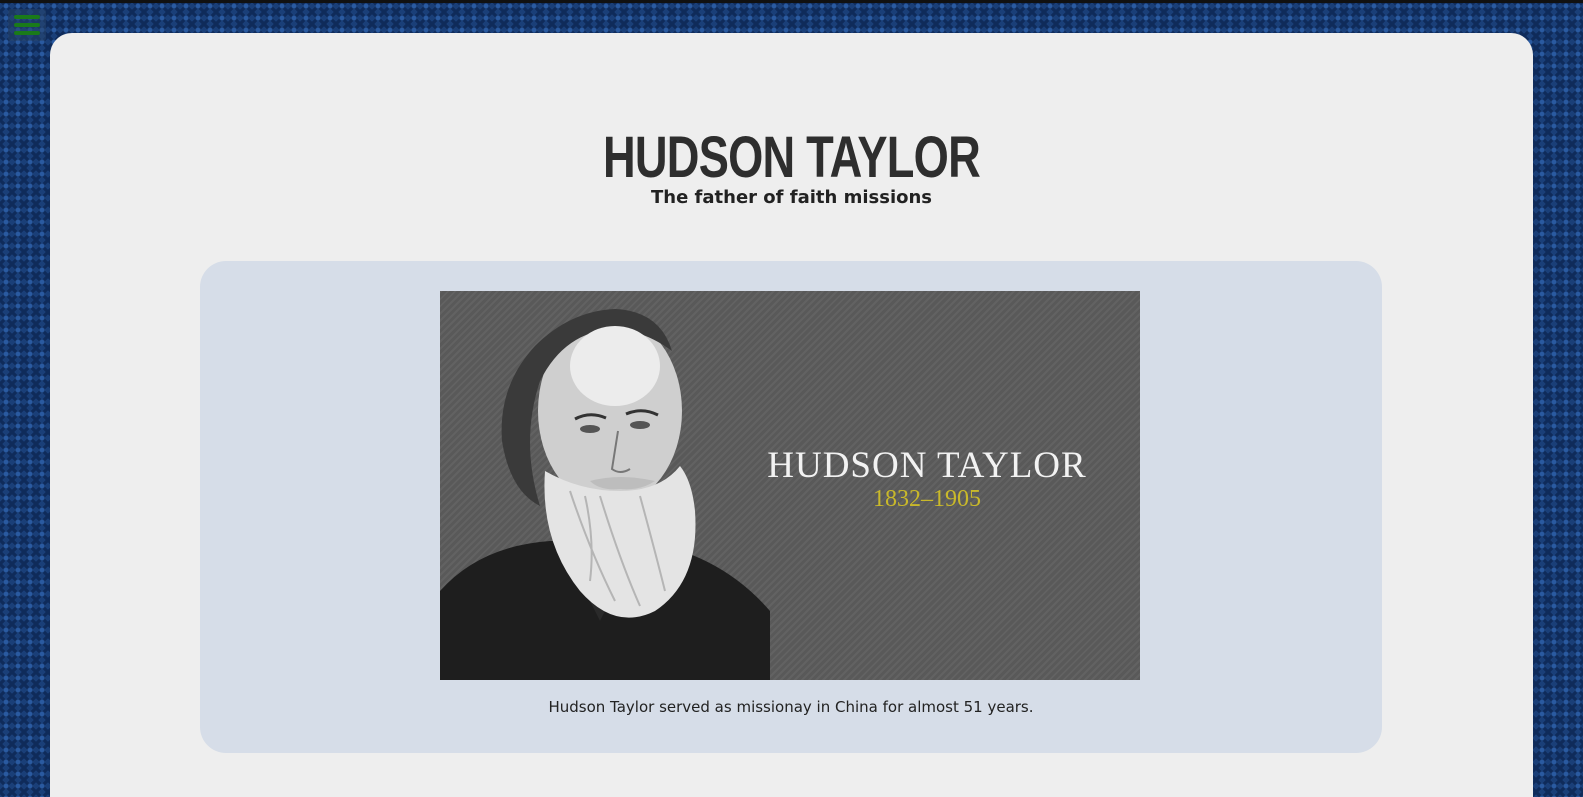  I want to click on portrait-dates-text: 1832–1905, so click(927, 499).